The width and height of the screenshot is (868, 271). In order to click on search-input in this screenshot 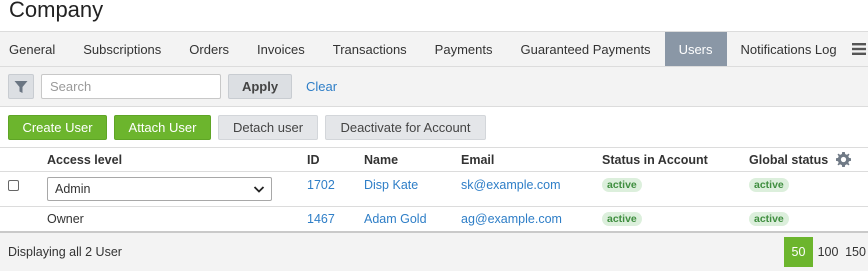, I will do `click(131, 86)`.